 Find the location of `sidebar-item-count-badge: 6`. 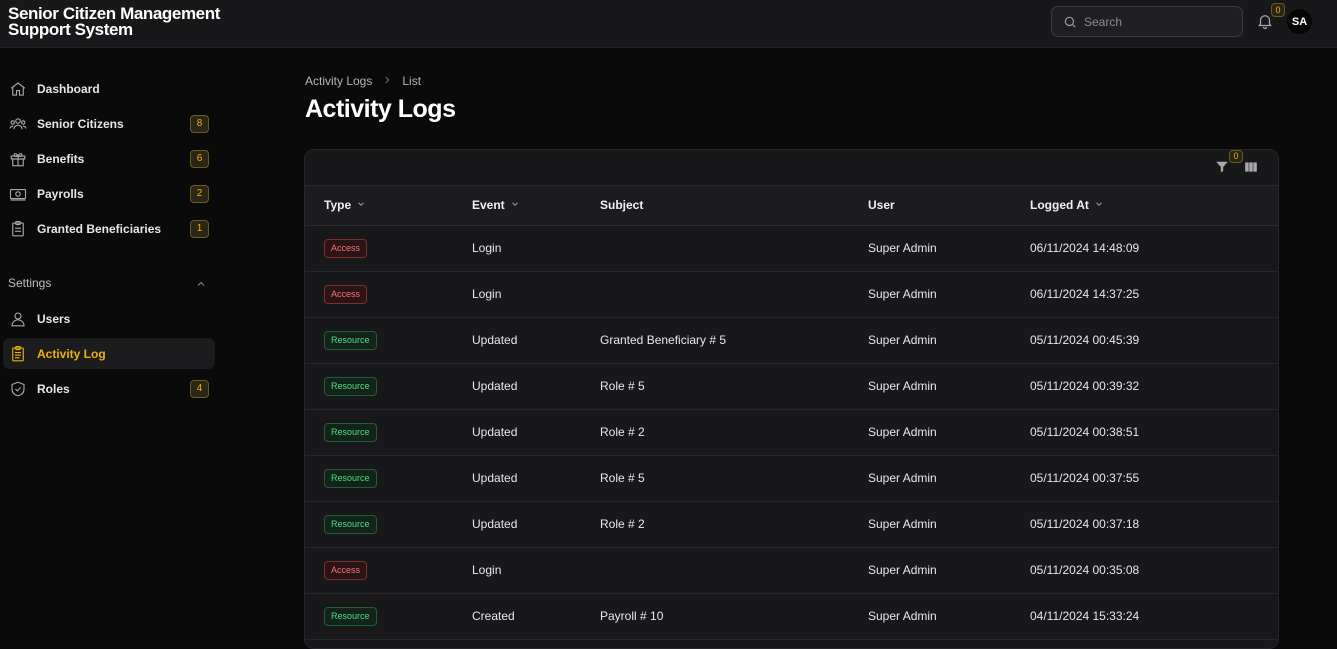

sidebar-item-count-badge: 6 is located at coordinates (199, 159).